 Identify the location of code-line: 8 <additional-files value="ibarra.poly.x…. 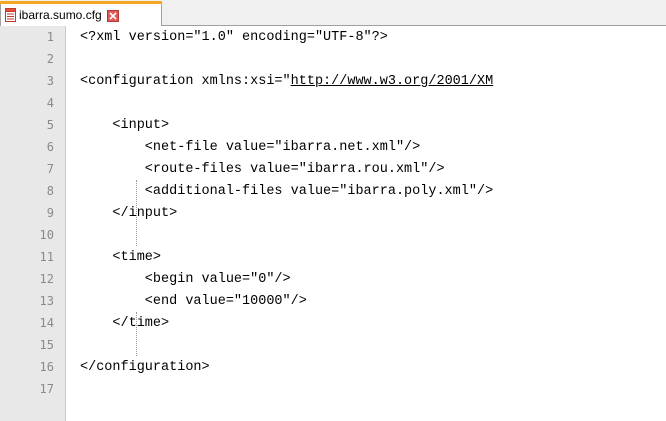
(333, 191).